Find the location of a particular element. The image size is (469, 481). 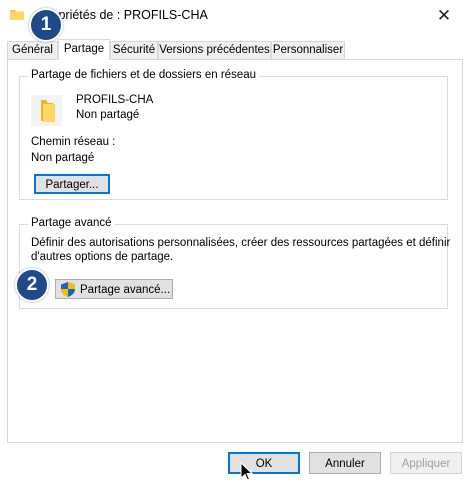

tab-versions-precedentes: Versions précédentes is located at coordinates (214, 50).